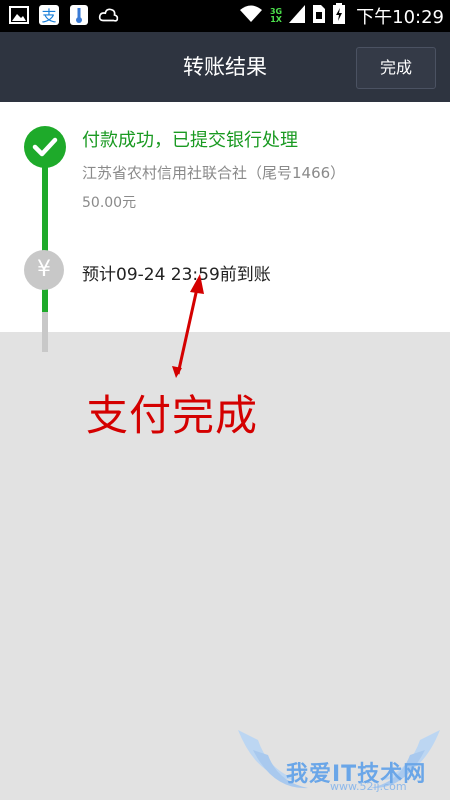  Describe the element at coordinates (45, 332) in the screenshot. I see `progress-line-pending` at that location.